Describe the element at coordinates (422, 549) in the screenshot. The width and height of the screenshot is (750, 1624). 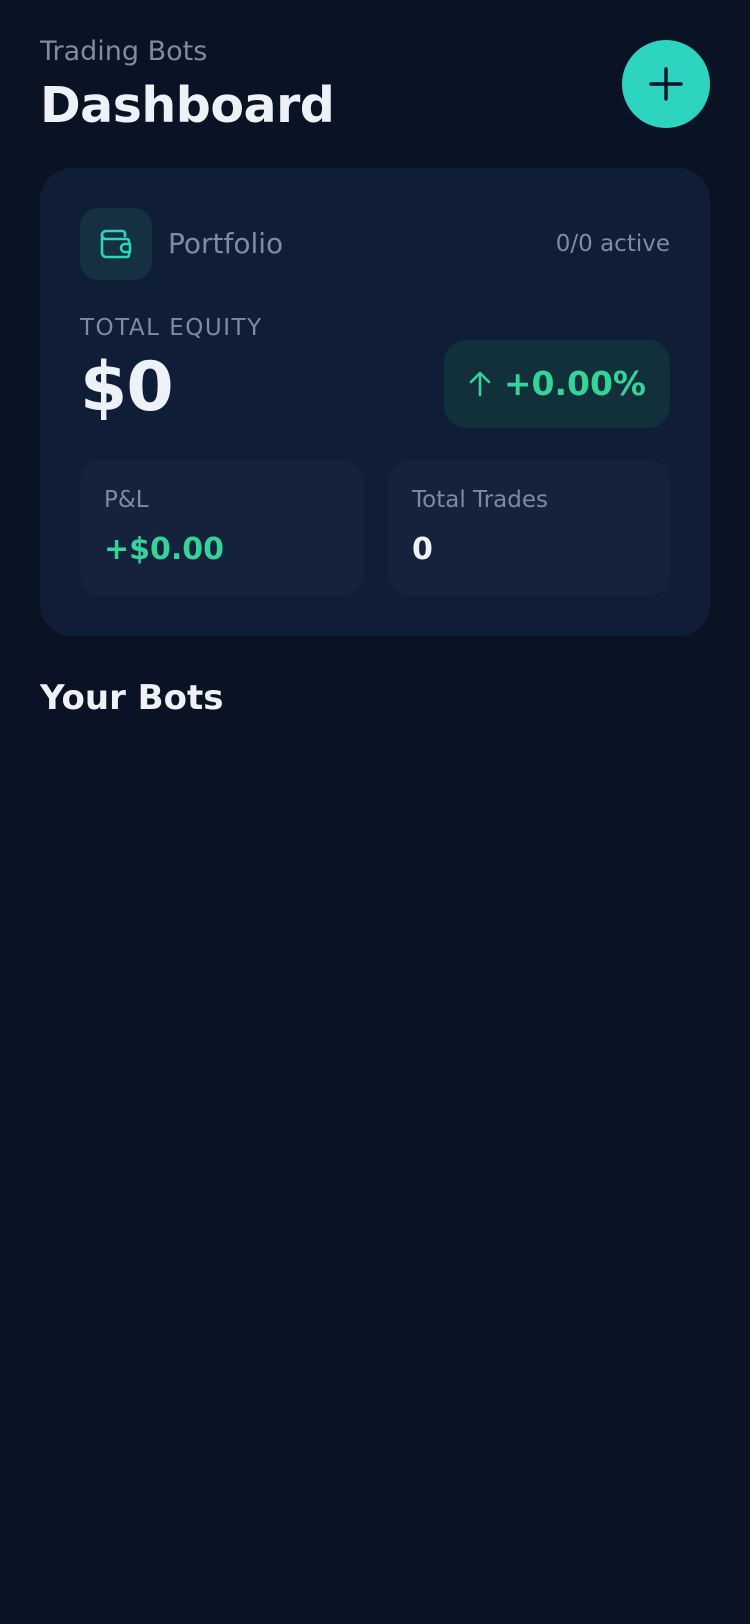
I see `total-trades-value: 0` at that location.